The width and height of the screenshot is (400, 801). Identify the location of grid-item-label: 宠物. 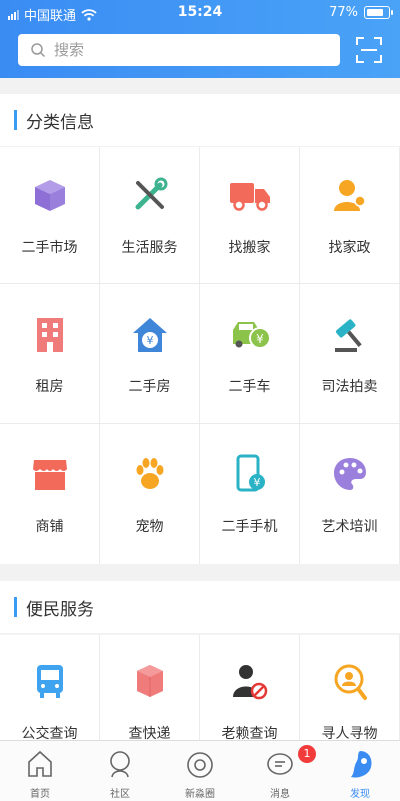
(149, 527).